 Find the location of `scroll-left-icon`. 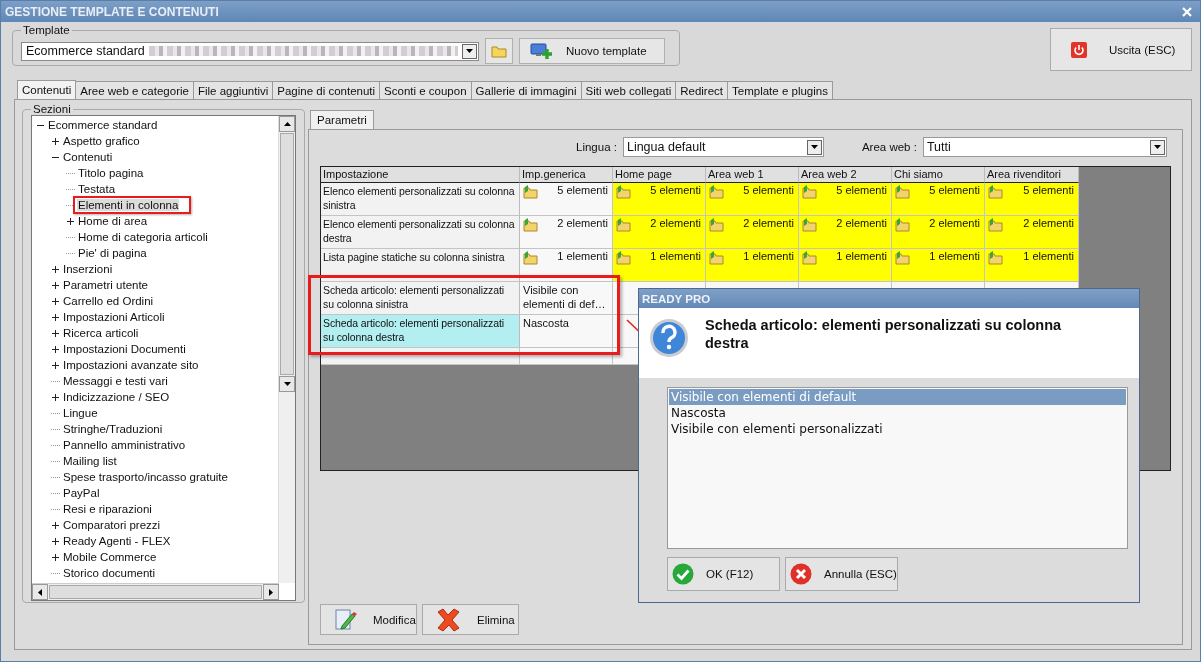

scroll-left-icon is located at coordinates (40, 592).